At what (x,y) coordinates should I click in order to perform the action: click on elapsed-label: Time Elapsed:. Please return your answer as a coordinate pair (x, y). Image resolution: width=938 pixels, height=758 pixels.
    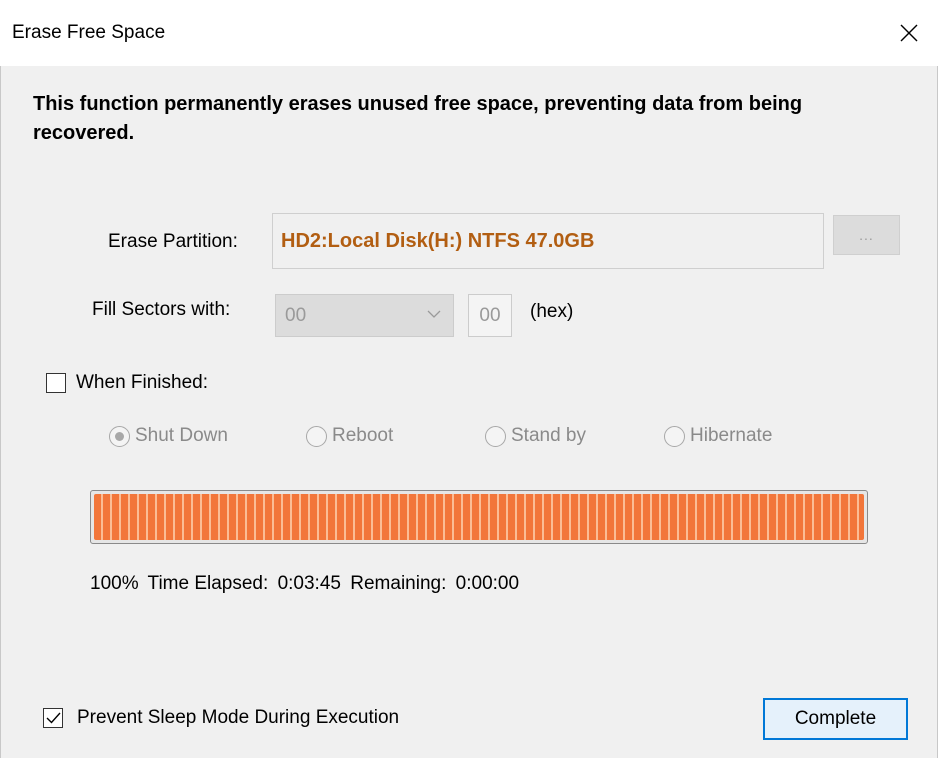
    Looking at the image, I should click on (208, 583).